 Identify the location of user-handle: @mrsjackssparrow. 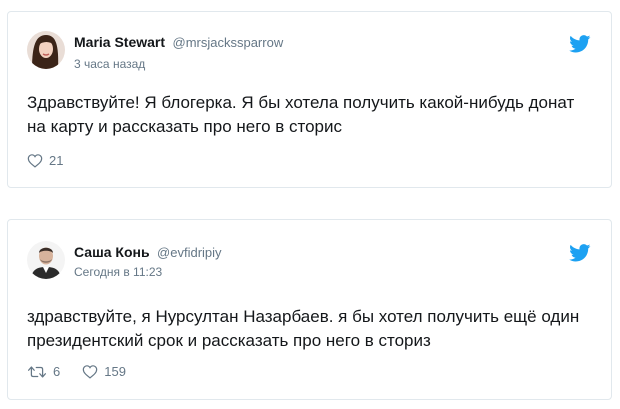
(228, 42).